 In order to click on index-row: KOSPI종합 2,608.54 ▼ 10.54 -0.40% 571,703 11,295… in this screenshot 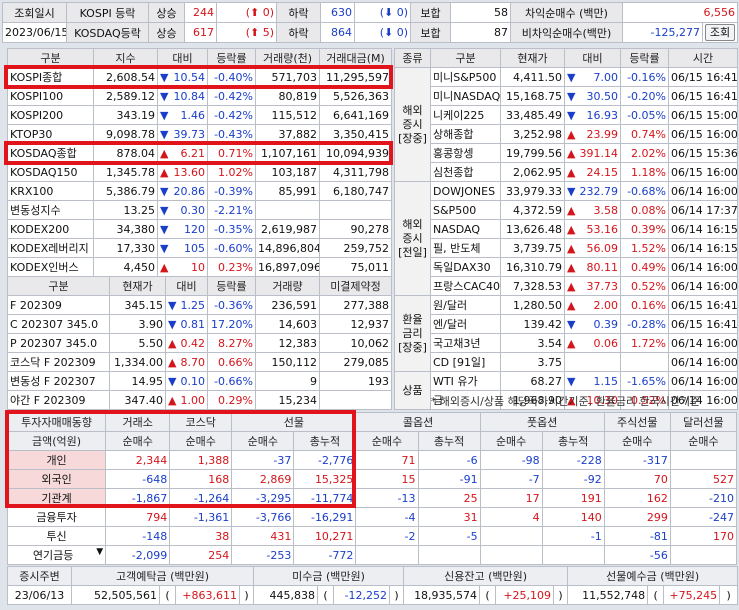, I will do `click(199, 77)`.